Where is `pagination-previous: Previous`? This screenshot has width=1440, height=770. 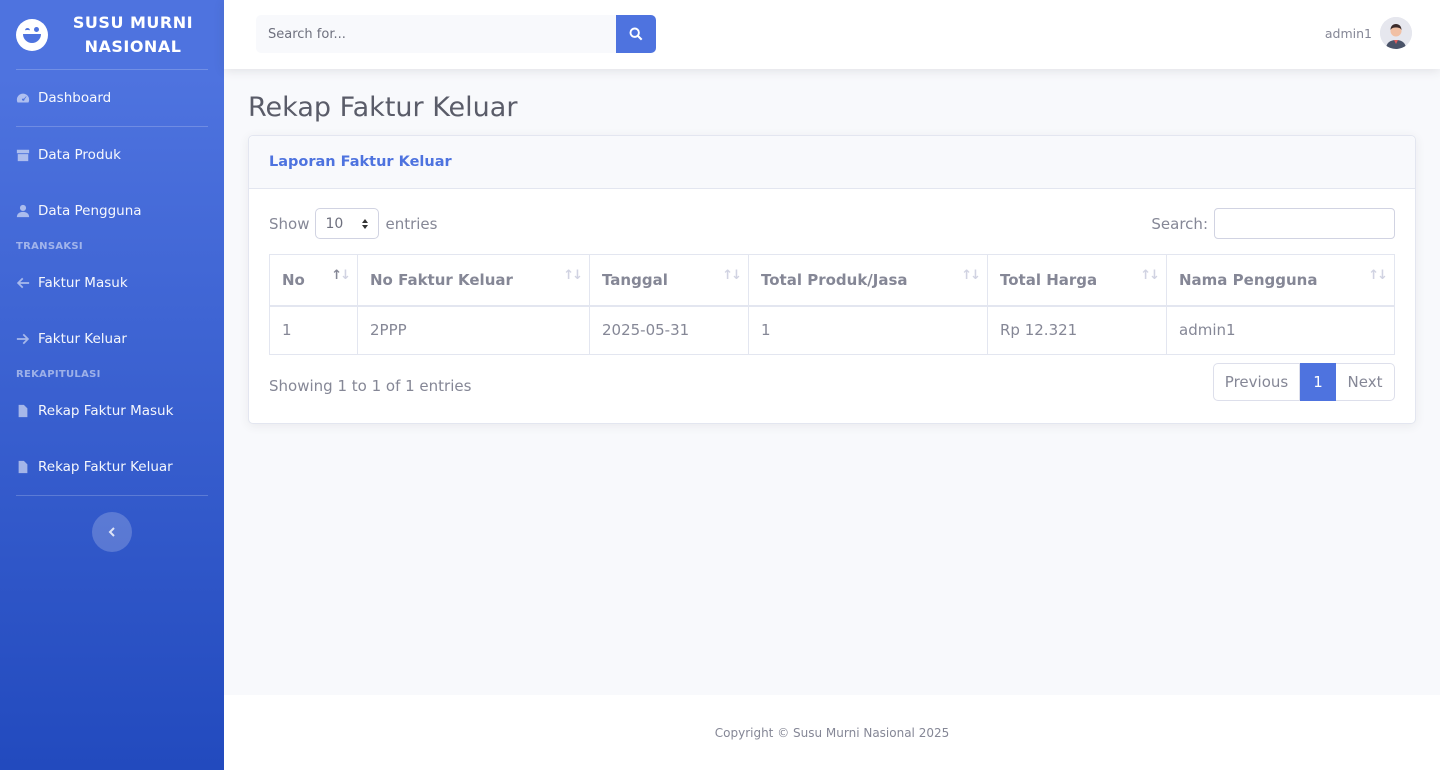 pagination-previous: Previous is located at coordinates (1256, 382).